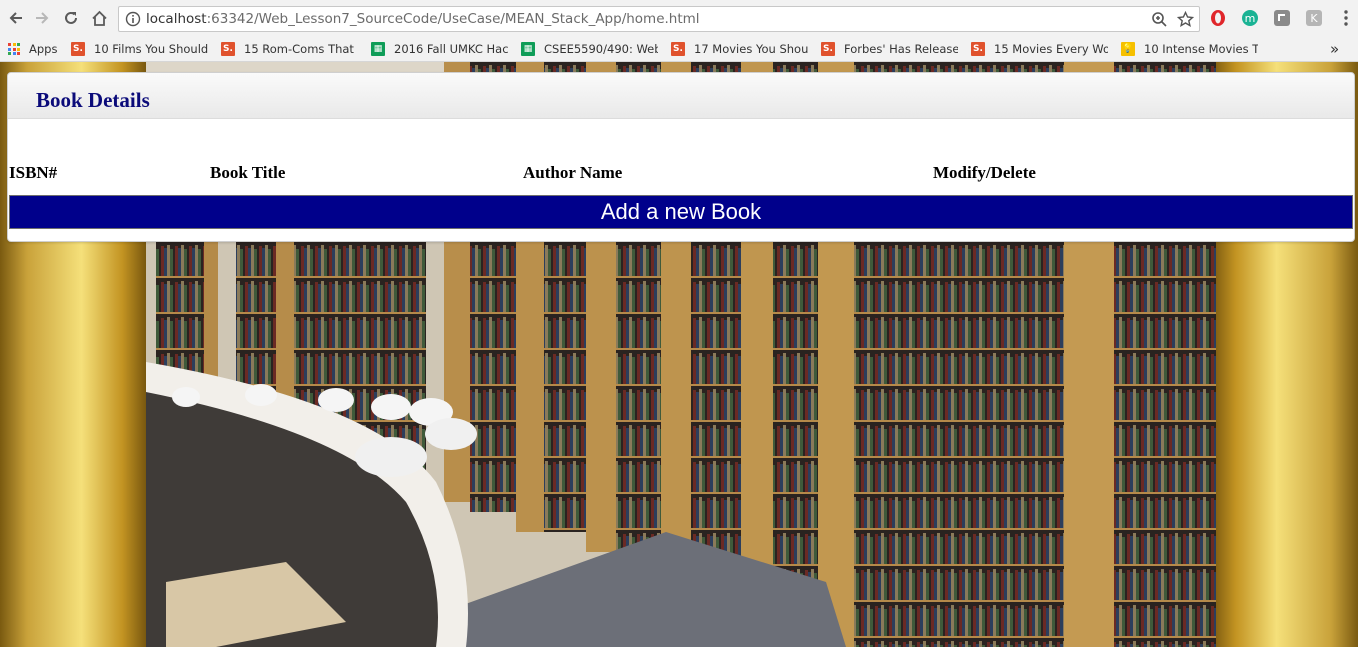 The width and height of the screenshot is (1358, 647). I want to click on k-extension-icon: K, so click(1314, 18).